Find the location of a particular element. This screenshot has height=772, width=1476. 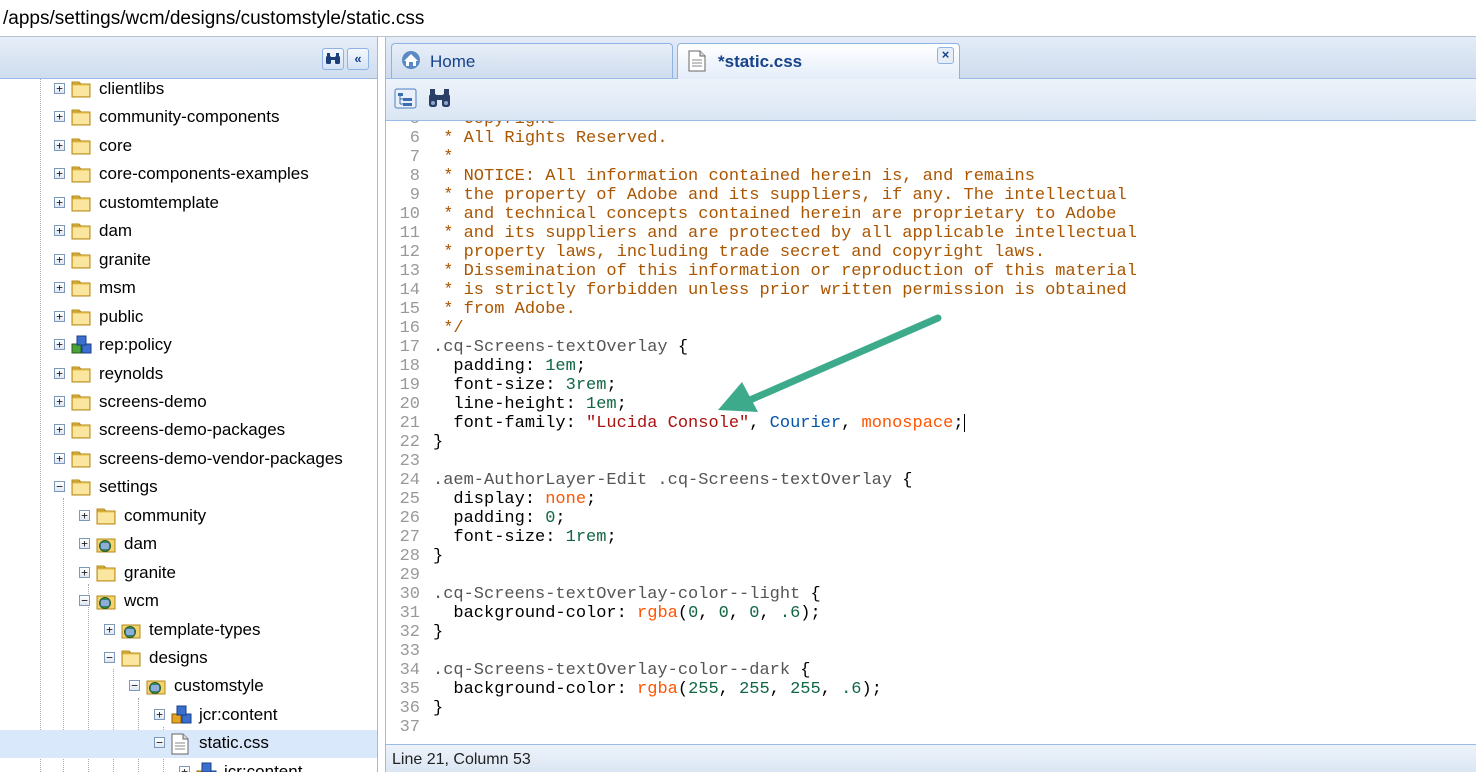

tree-node-screens-demo: + screens-demo is located at coordinates (214, 403).